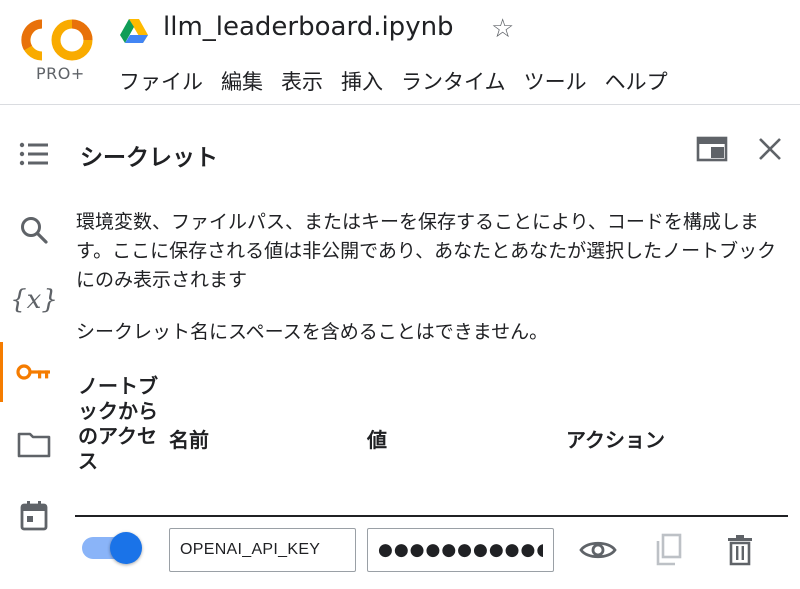 The image size is (800, 589). I want to click on toggle-knob, so click(126, 548).